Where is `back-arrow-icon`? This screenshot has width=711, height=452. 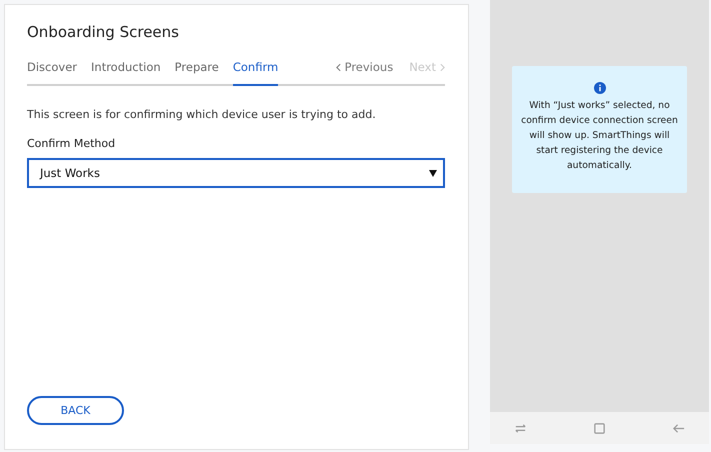
back-arrow-icon is located at coordinates (678, 428).